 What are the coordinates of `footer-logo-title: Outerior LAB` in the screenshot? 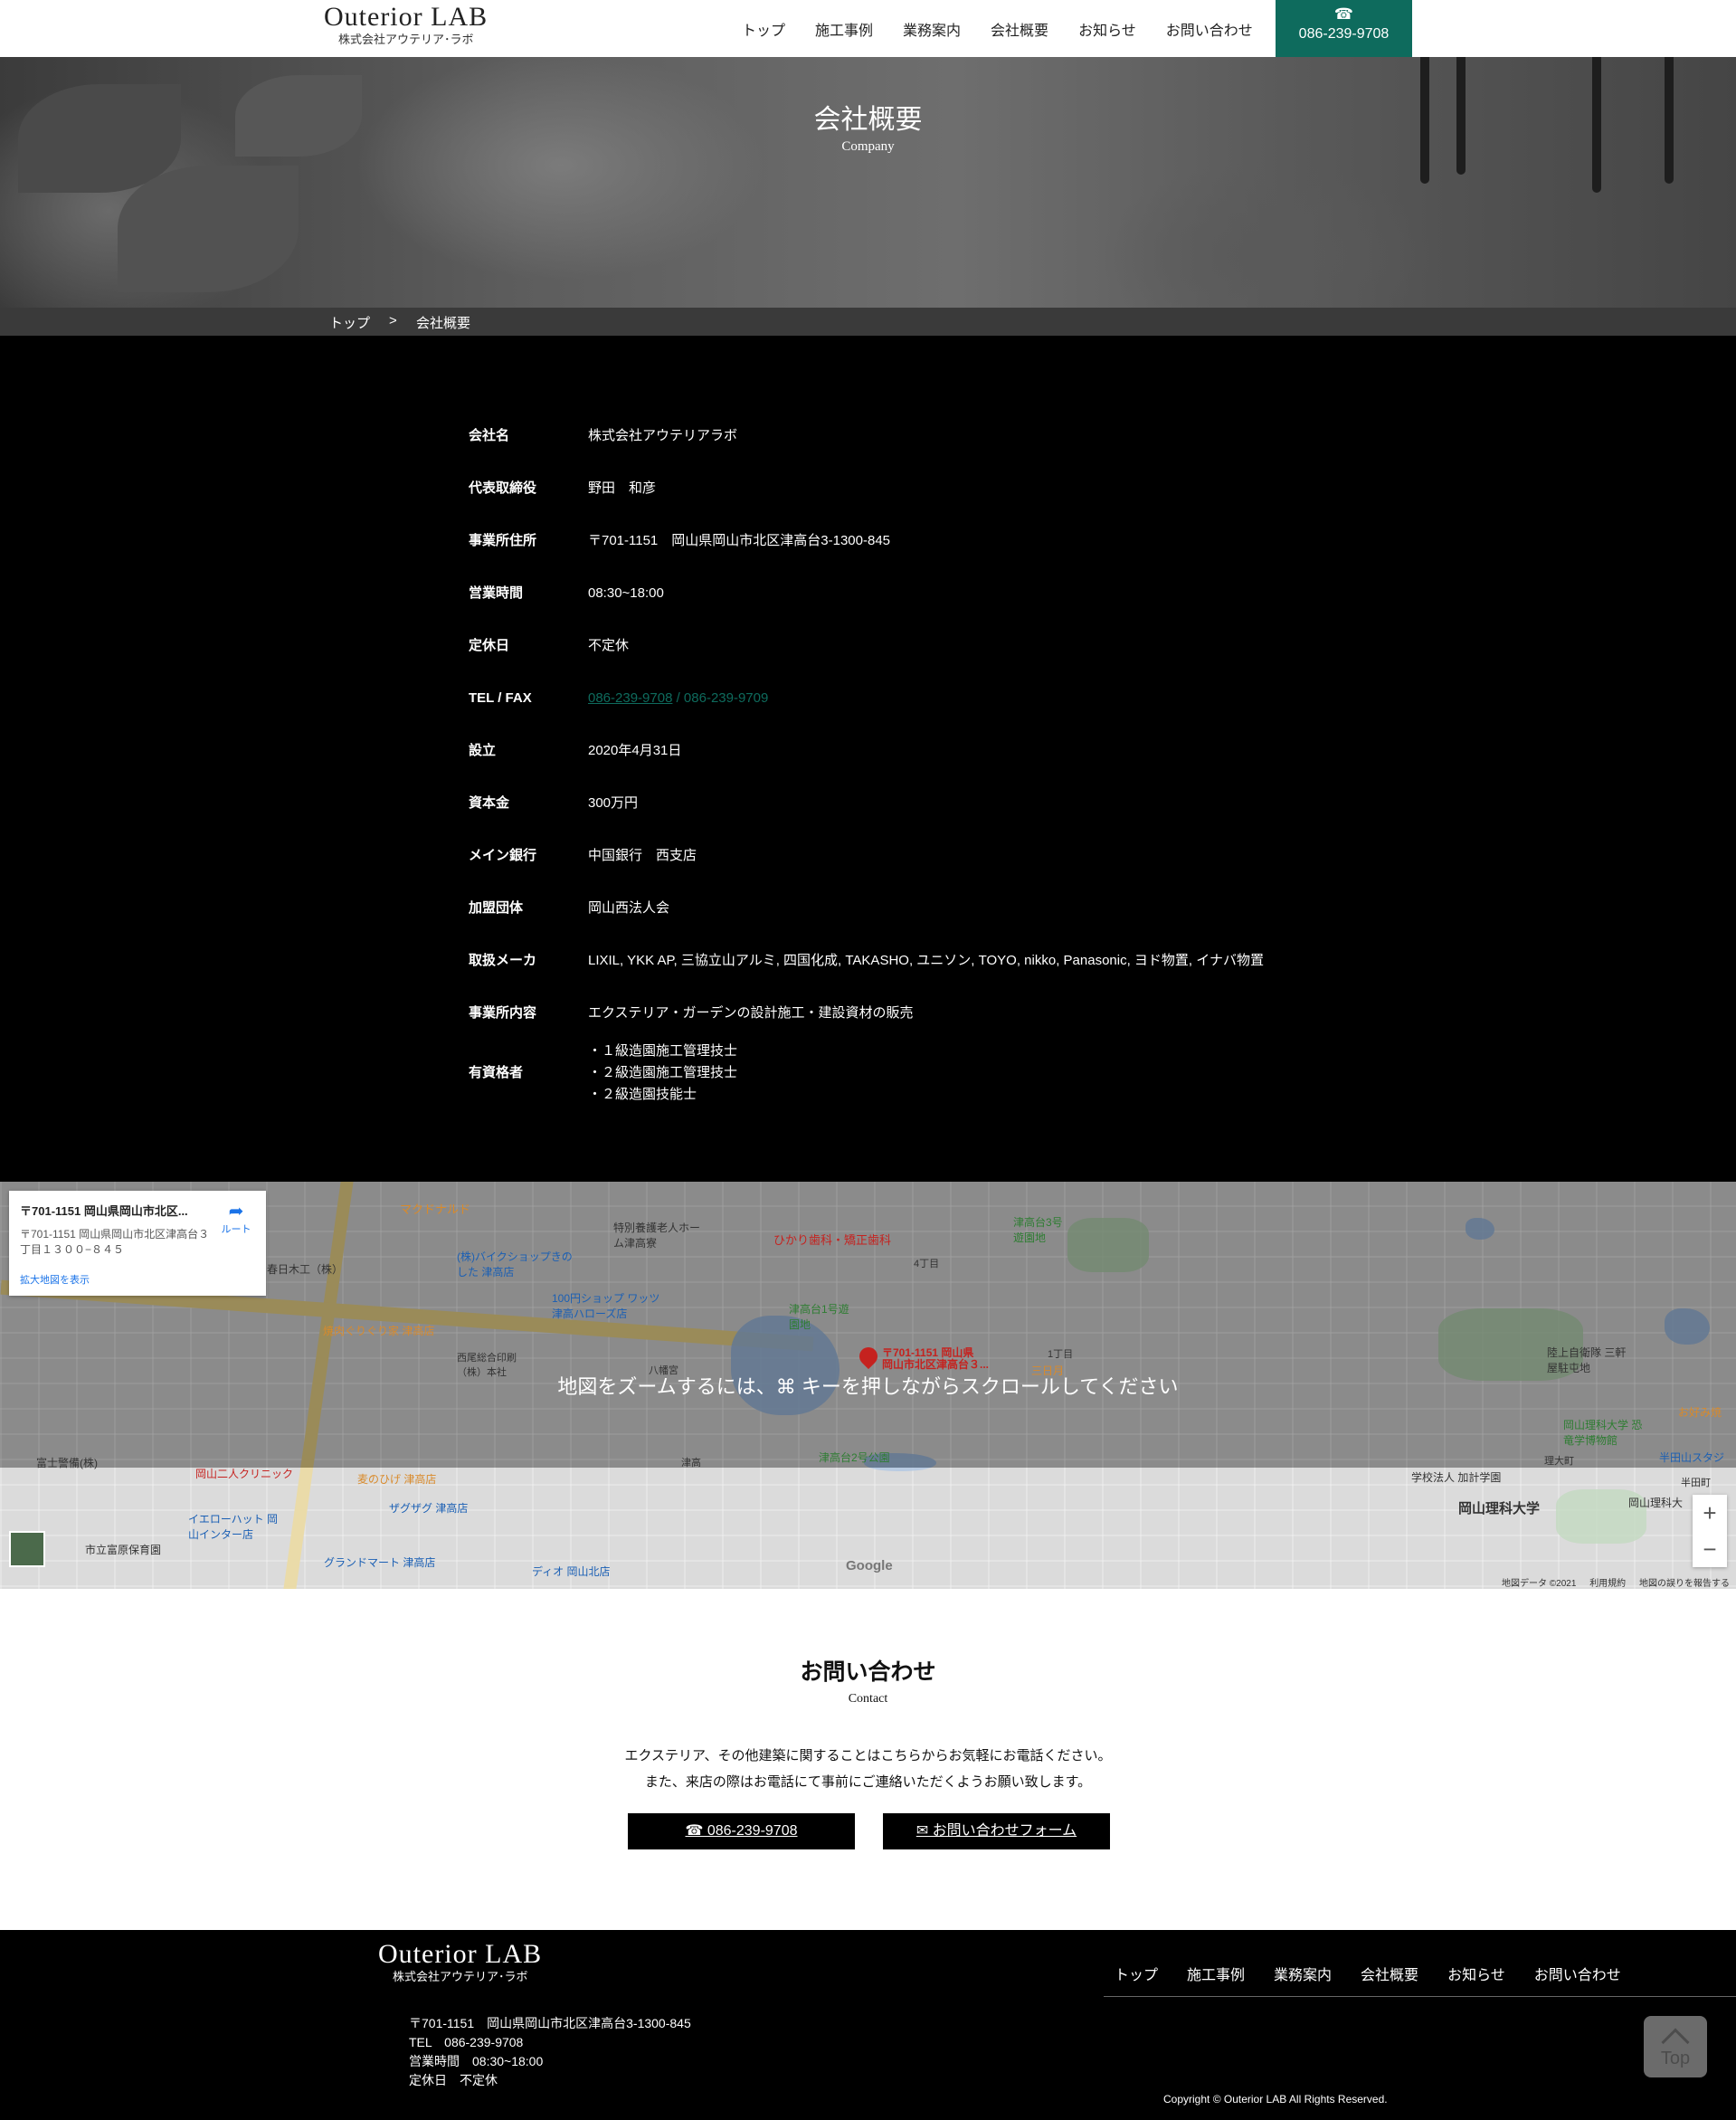 It's located at (460, 1954).